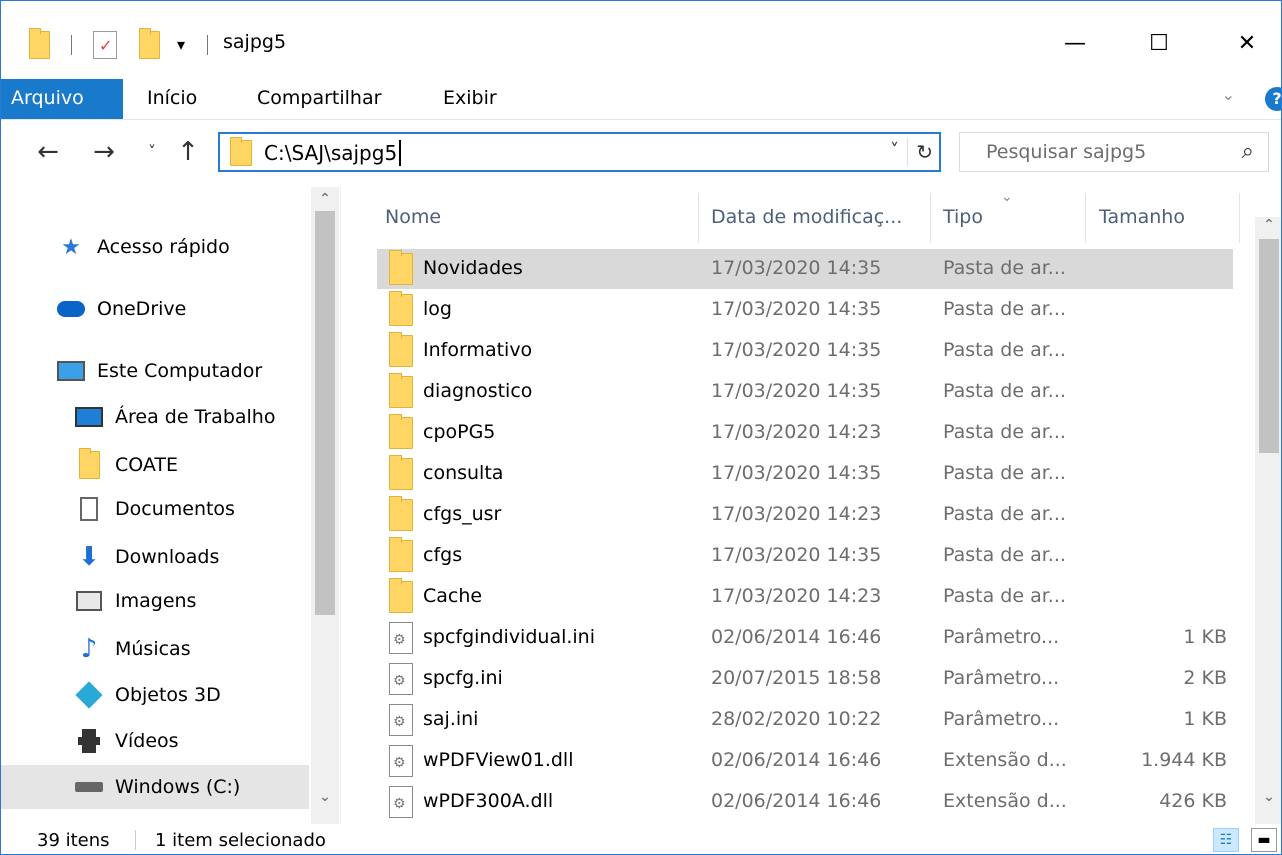  What do you see at coordinates (149, 44) in the screenshot?
I see `new-folder-icon` at bounding box center [149, 44].